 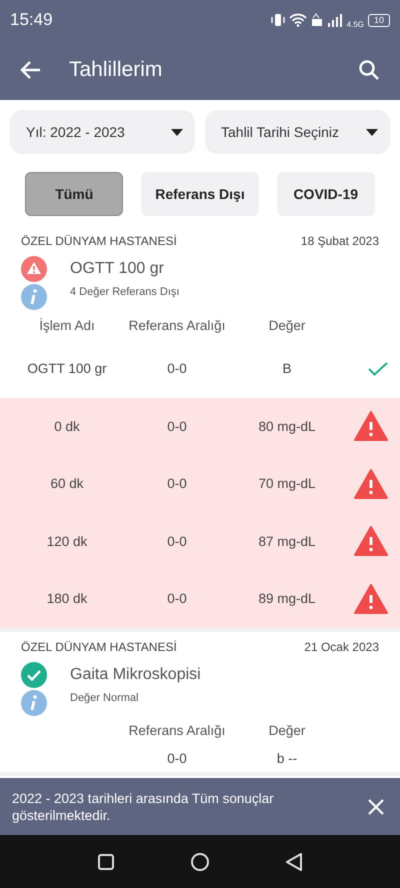 What do you see at coordinates (117, 269) in the screenshot?
I see `test-name: OGTT 100 gr` at bounding box center [117, 269].